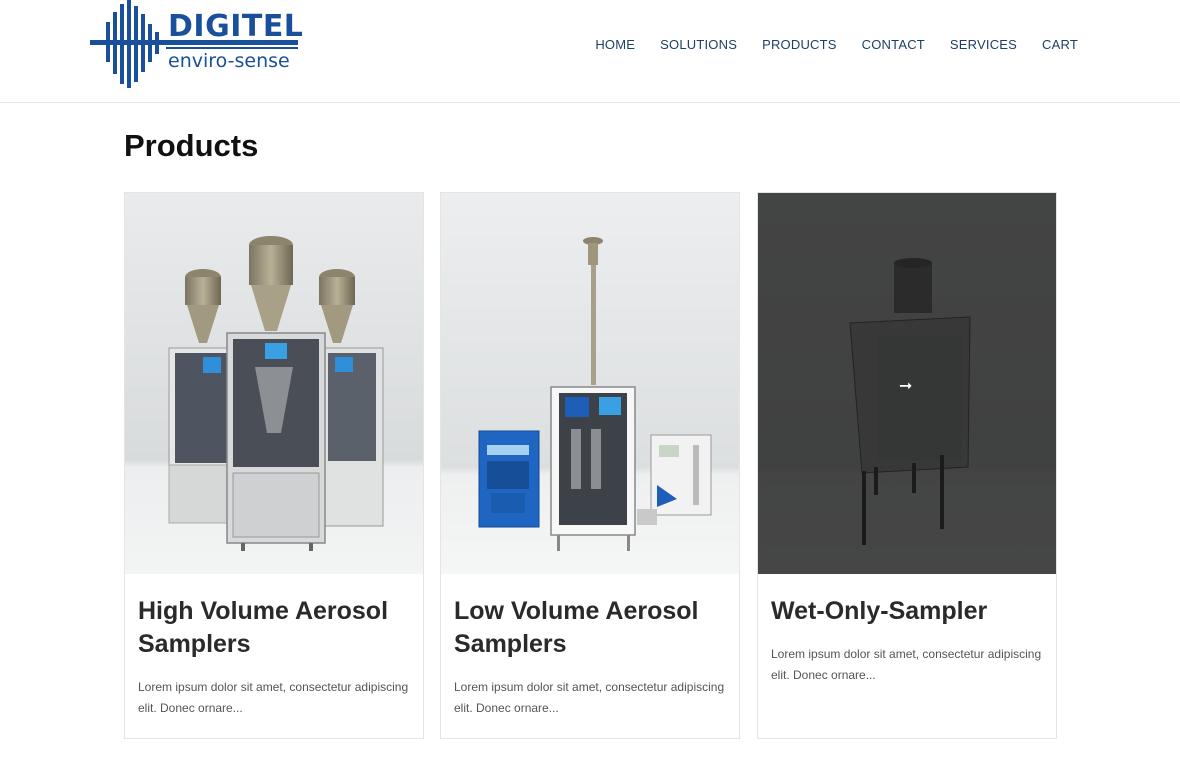 This screenshot has width=1180, height=772. I want to click on nav-cart: CART, so click(1060, 44).